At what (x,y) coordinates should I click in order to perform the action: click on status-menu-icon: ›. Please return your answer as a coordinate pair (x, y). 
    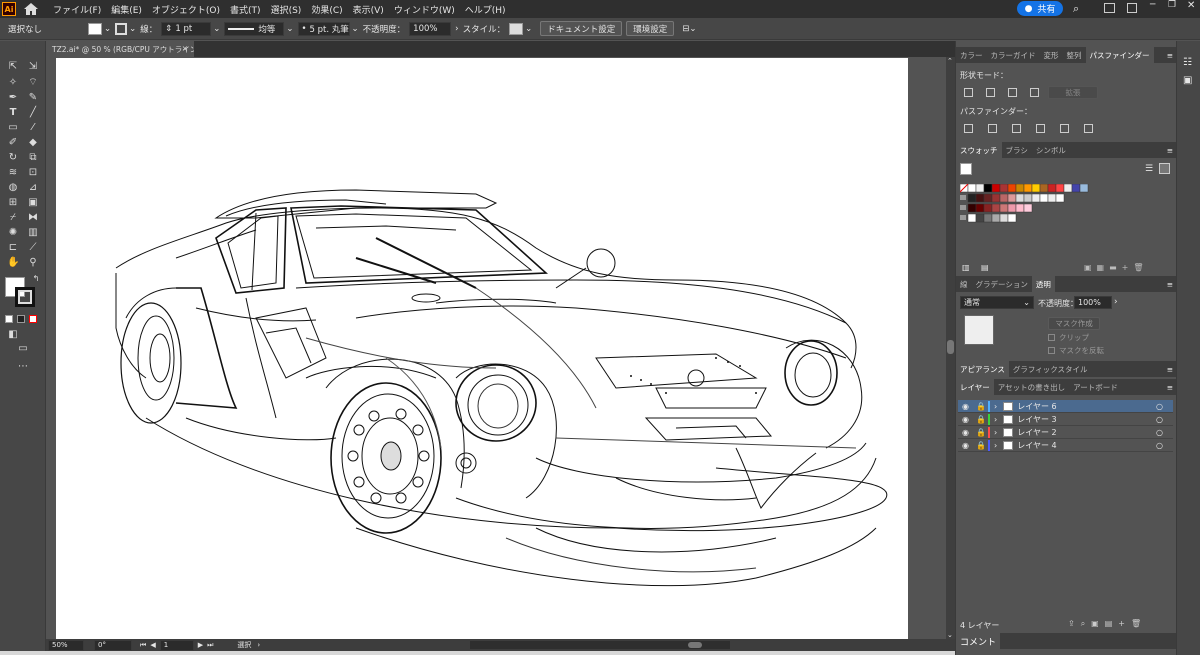
    Looking at the image, I should click on (258, 645).